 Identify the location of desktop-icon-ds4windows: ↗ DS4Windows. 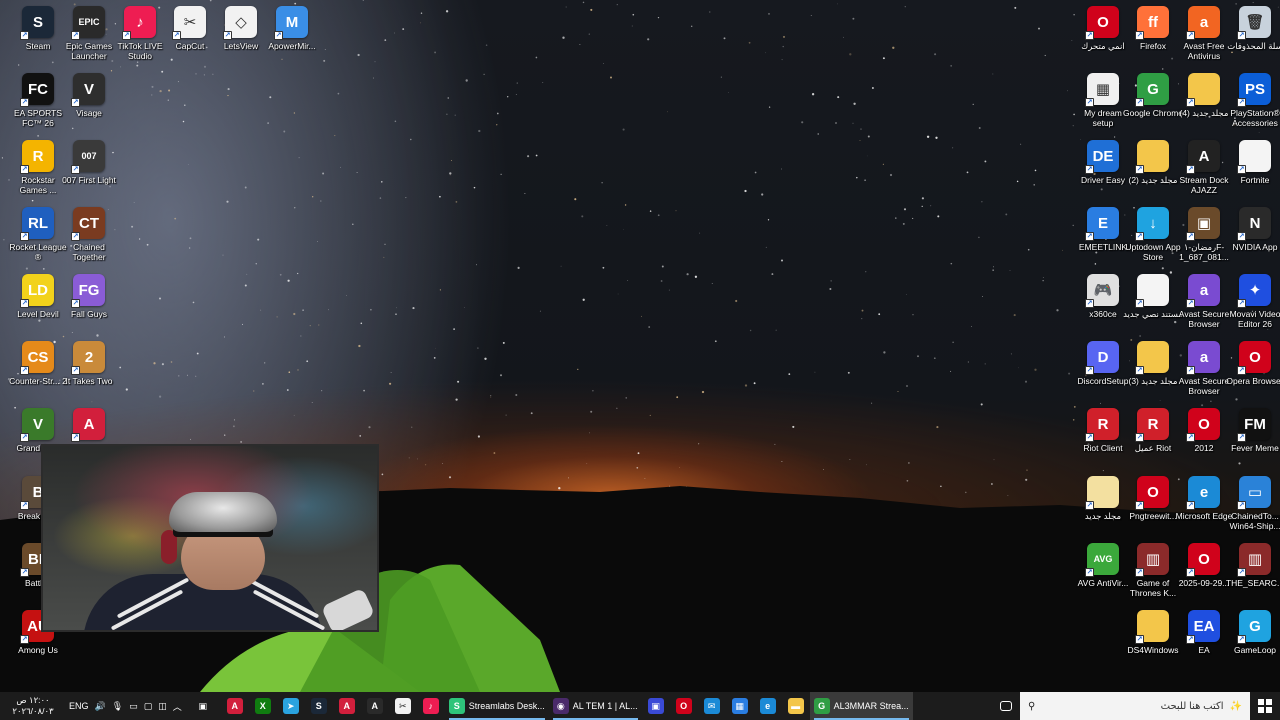
(1153, 643).